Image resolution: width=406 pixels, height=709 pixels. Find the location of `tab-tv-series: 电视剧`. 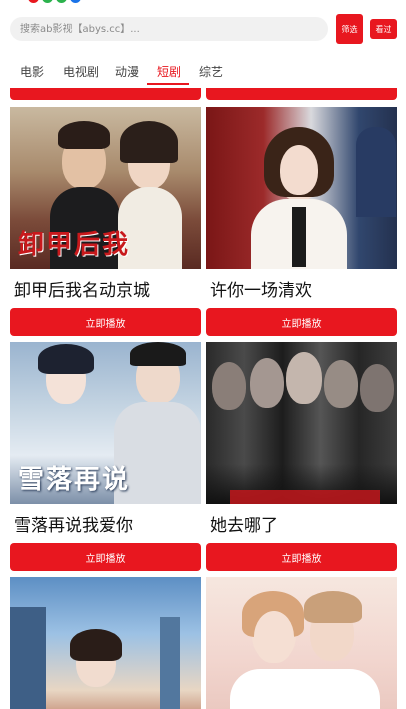

tab-tv-series: 电视剧 is located at coordinates (81, 71).